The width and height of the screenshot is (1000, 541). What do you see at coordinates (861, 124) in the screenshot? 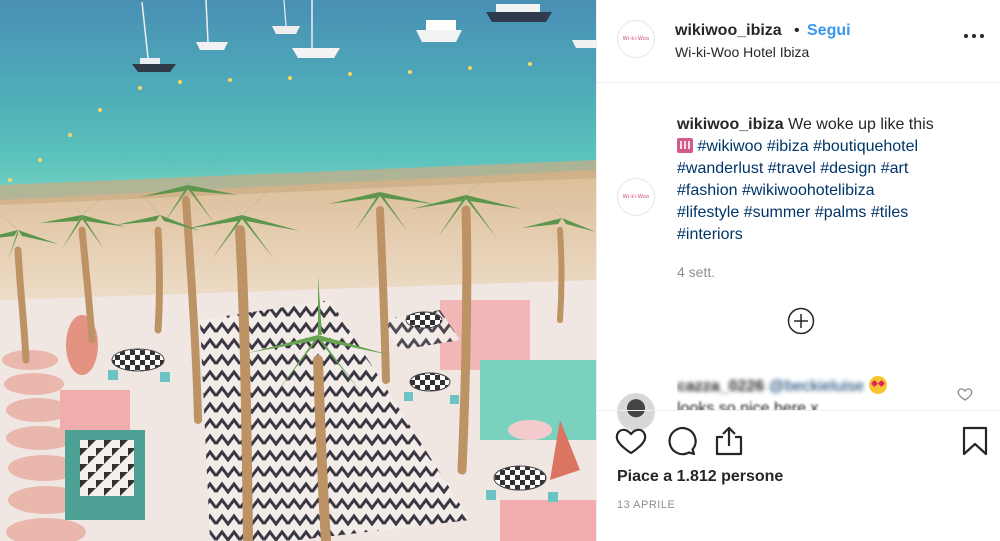
I see `caption-text: We woke up like this` at bounding box center [861, 124].